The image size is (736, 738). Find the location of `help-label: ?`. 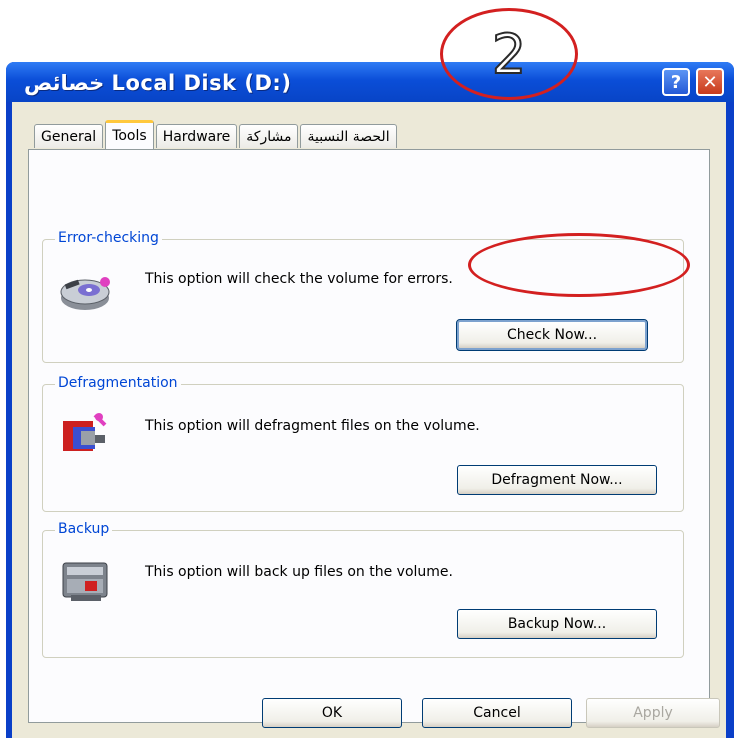

help-label: ? is located at coordinates (676, 82).